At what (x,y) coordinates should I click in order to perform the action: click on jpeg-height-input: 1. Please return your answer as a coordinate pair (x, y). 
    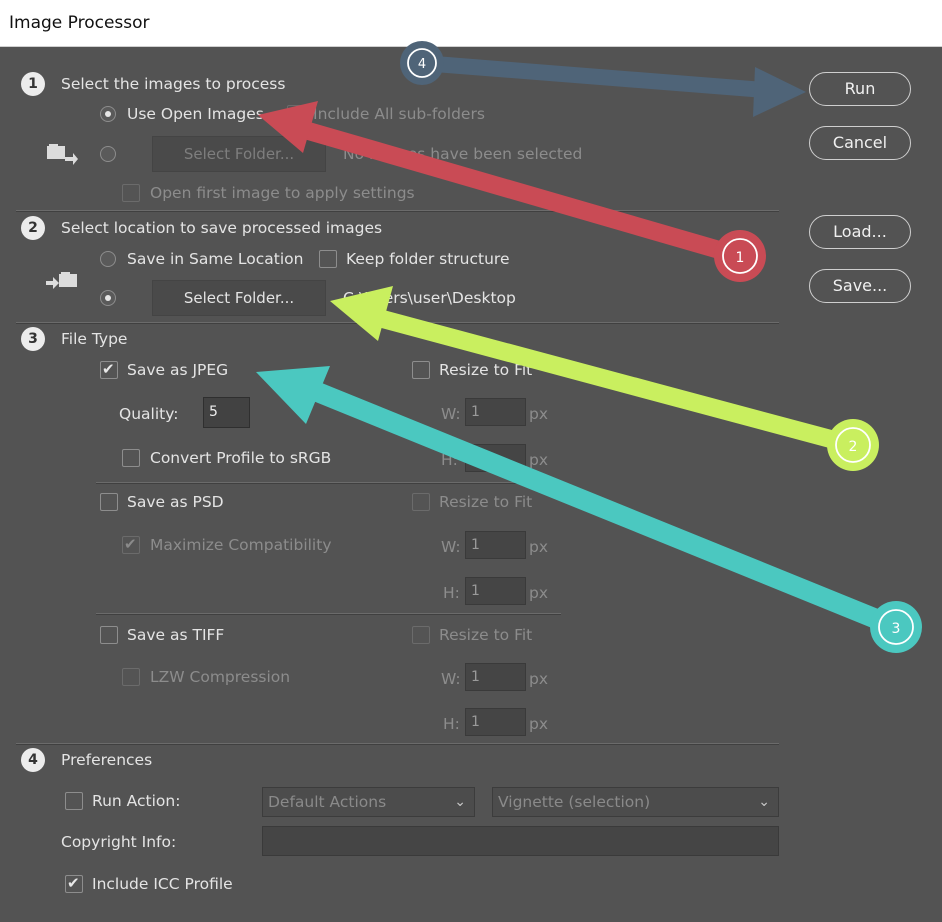
    Looking at the image, I should click on (495, 458).